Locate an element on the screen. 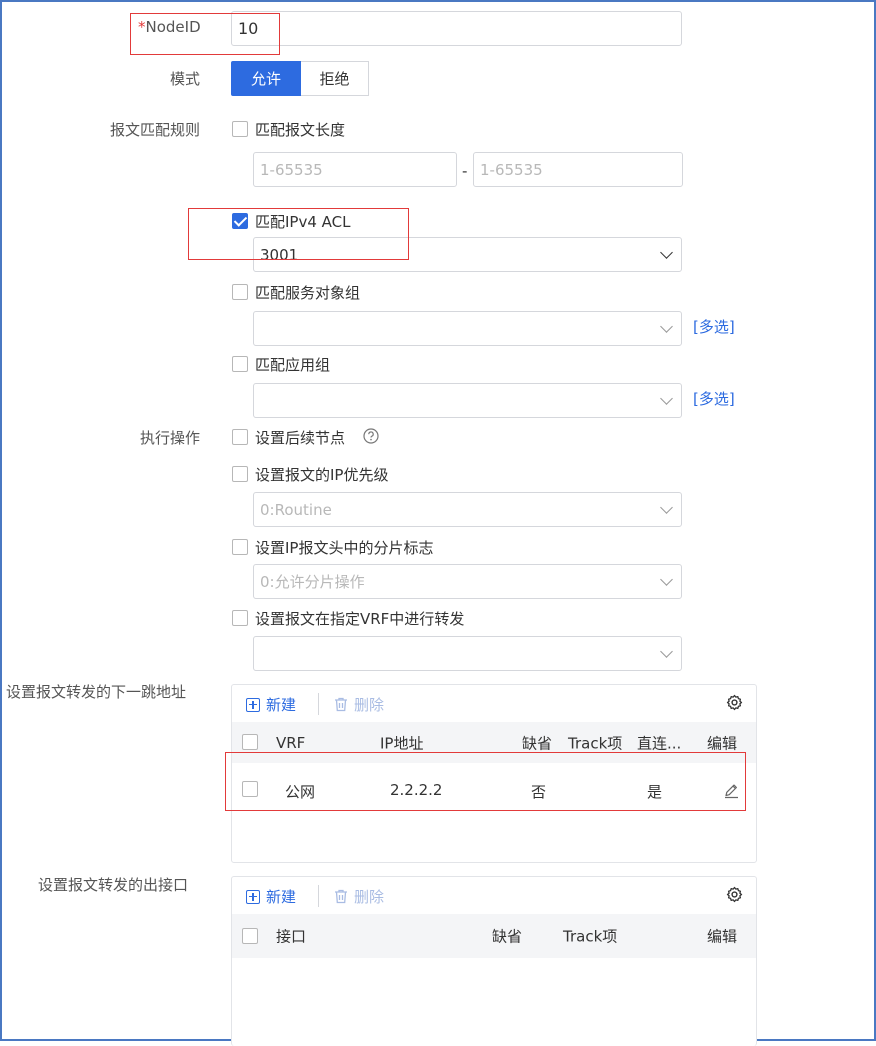 This screenshot has width=876, height=1046. vrf-forward-label: 设置报文在指定VRF中进行转发 is located at coordinates (360, 619).